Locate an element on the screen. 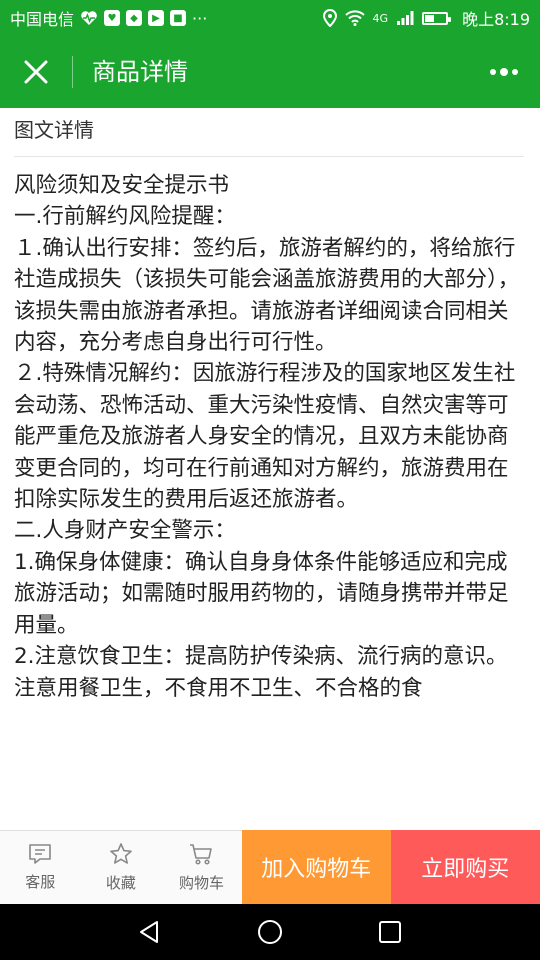 Image resolution: width=540 pixels, height=960 pixels. more-notifications-icon: ··· is located at coordinates (200, 18).